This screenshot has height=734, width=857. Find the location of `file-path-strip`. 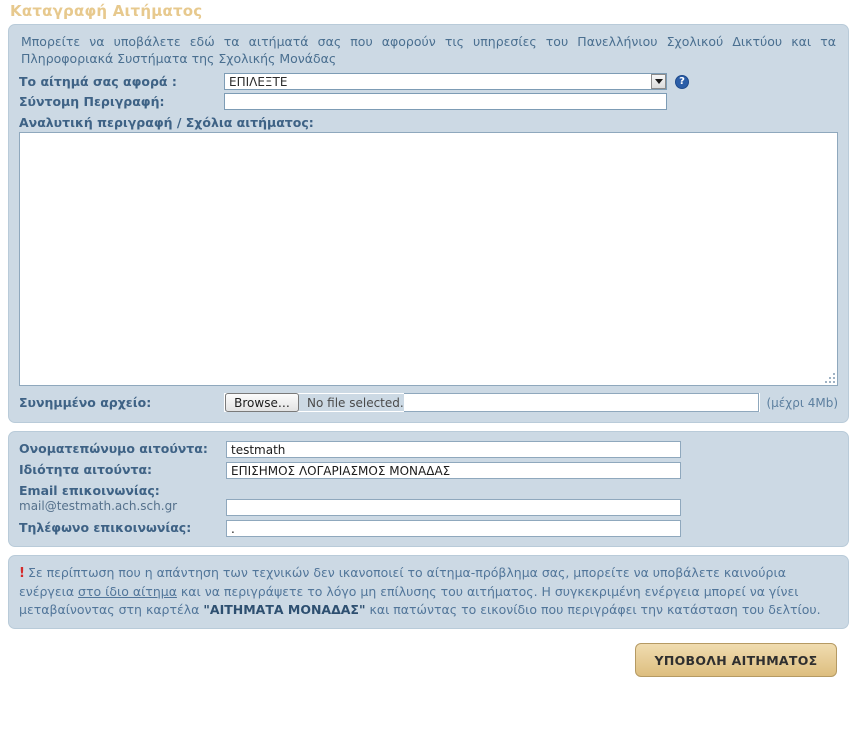

file-path-strip is located at coordinates (581, 402).